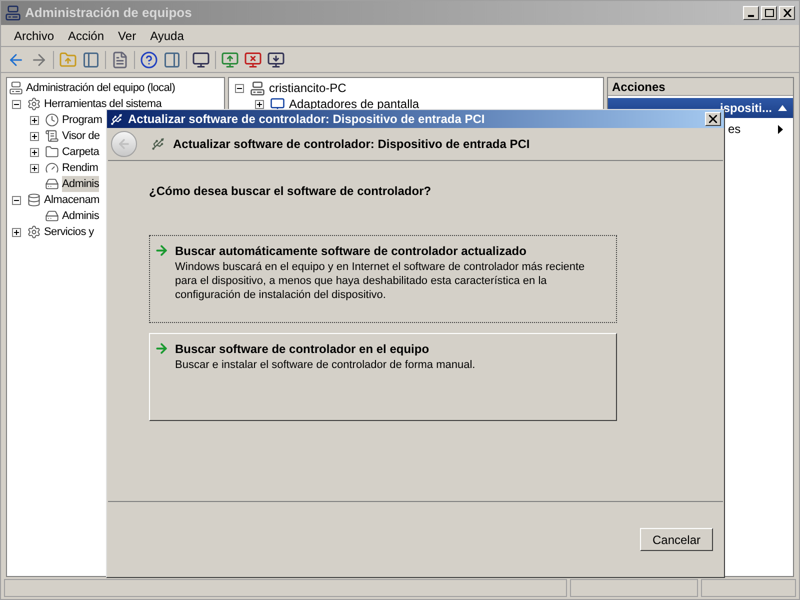 This screenshot has width=800, height=600. What do you see at coordinates (325, 365) in the screenshot?
I see `option-description: Buscar e instalar el software de controlador de forma manual.` at bounding box center [325, 365].